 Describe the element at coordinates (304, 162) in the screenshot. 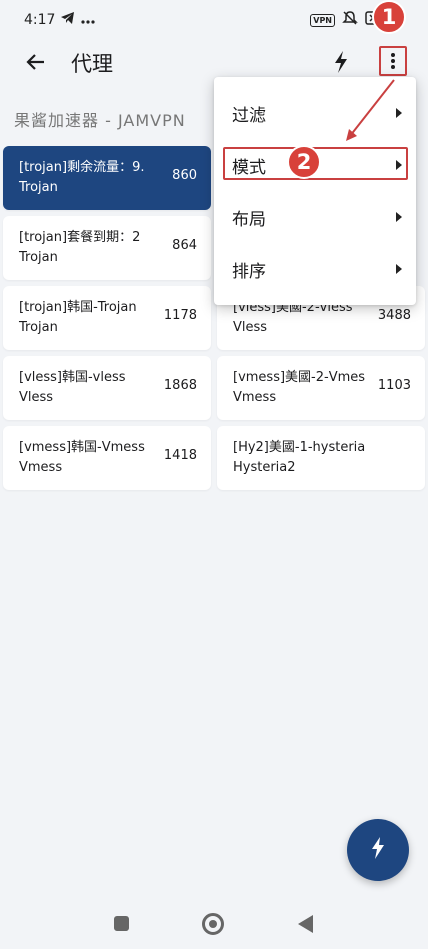

I see `step-badge-2: 2` at that location.